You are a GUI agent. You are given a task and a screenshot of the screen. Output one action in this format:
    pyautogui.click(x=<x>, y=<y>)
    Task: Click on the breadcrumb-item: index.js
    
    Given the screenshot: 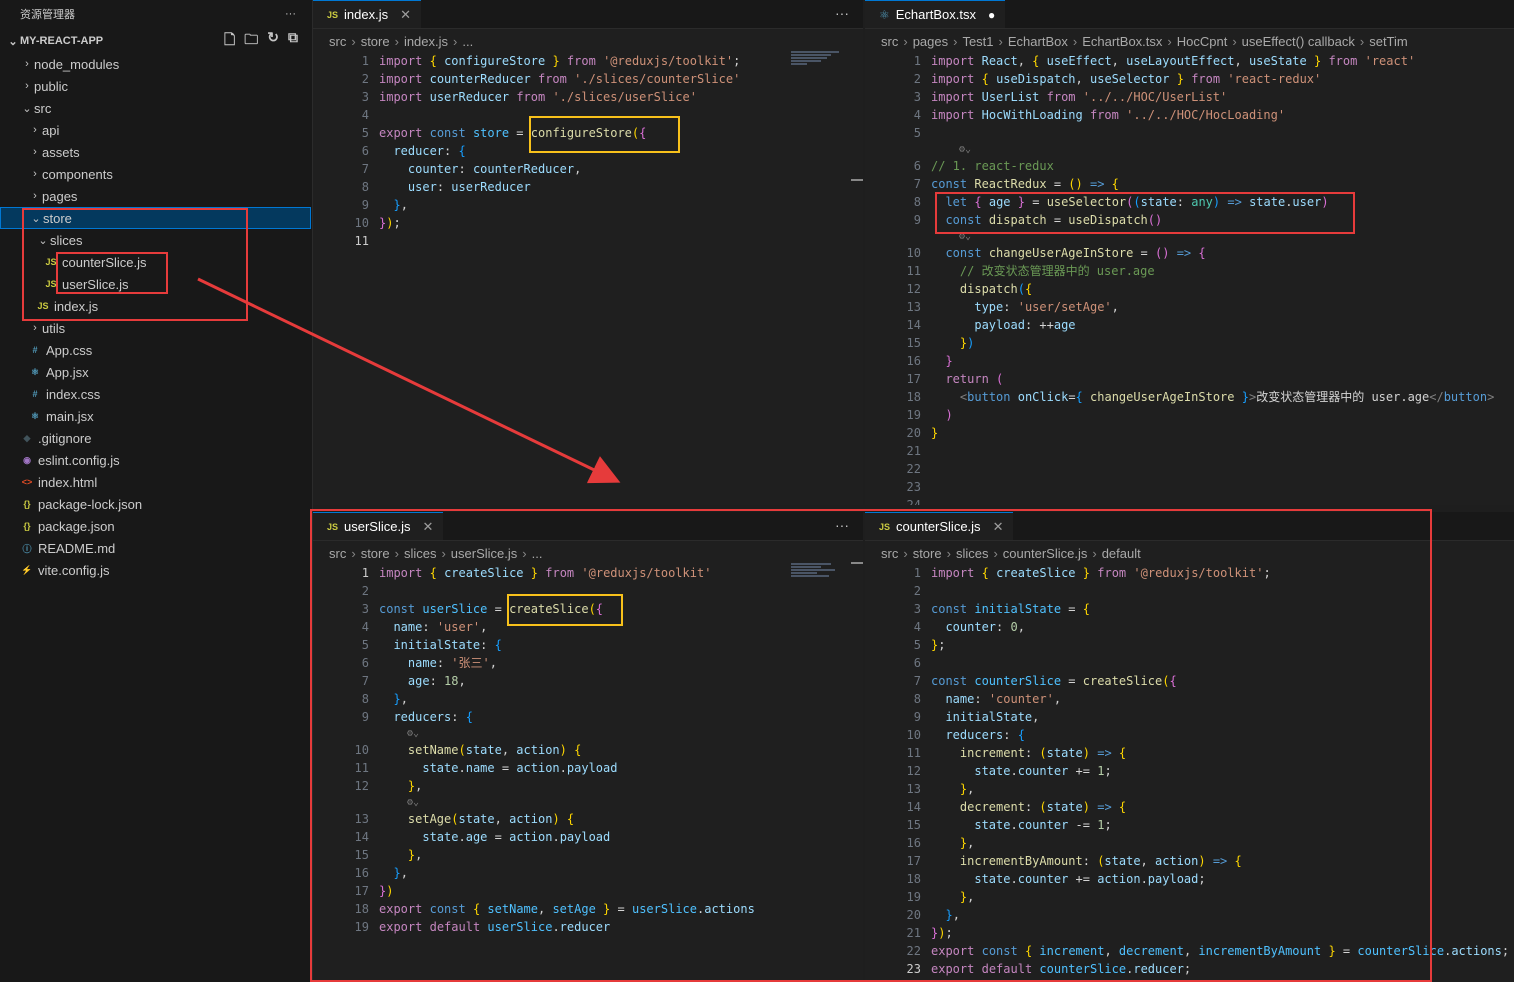 What is the action you would take?
    pyautogui.click(x=426, y=41)
    